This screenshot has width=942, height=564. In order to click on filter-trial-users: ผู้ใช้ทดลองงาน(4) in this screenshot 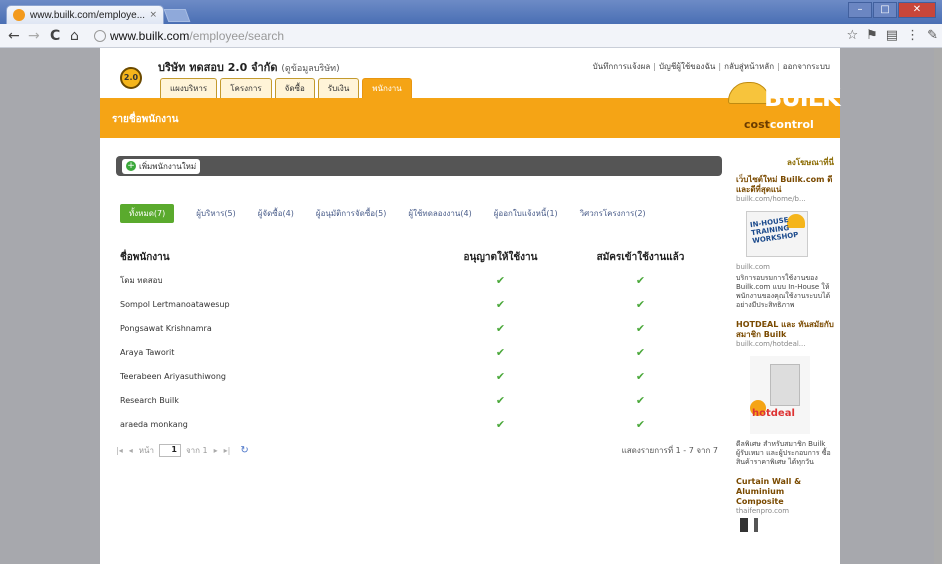, I will do `click(439, 213)`.